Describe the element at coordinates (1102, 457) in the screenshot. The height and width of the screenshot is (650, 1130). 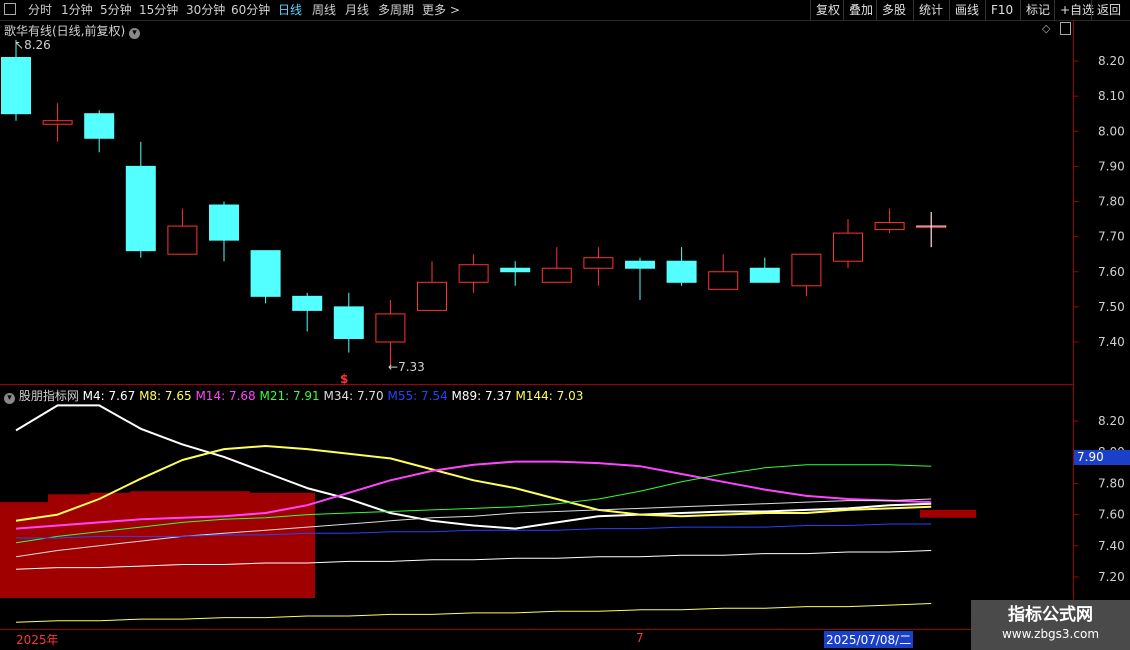
I see `current-value-badge: 7.90` at that location.